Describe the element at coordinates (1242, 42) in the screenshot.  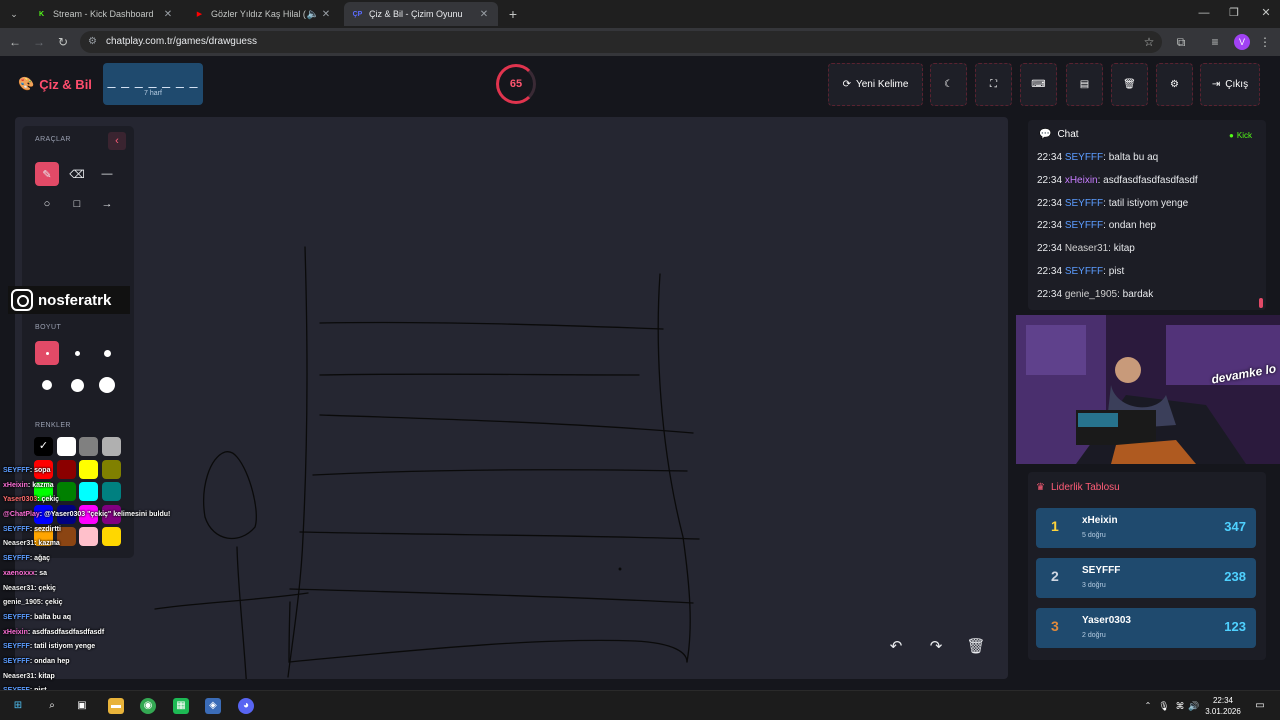
I see `profile-avatar: V` at that location.